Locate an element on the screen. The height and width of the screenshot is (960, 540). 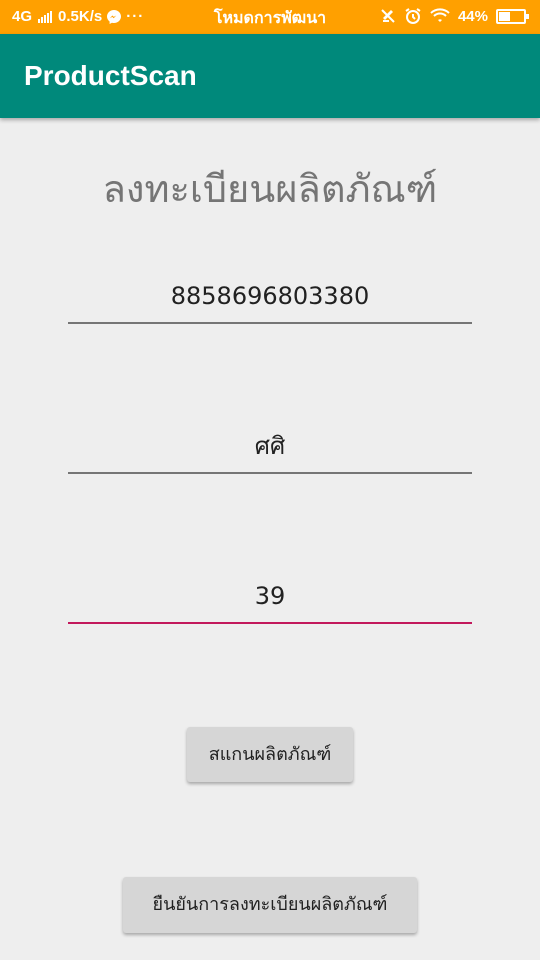
battery-percent: 44% is located at coordinates (472, 16).